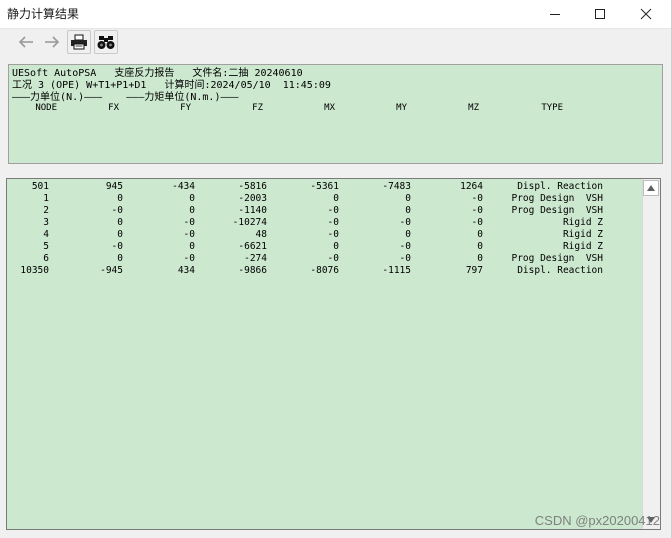 The height and width of the screenshot is (538, 672). I want to click on column-header-mz: MZ, so click(473, 108).